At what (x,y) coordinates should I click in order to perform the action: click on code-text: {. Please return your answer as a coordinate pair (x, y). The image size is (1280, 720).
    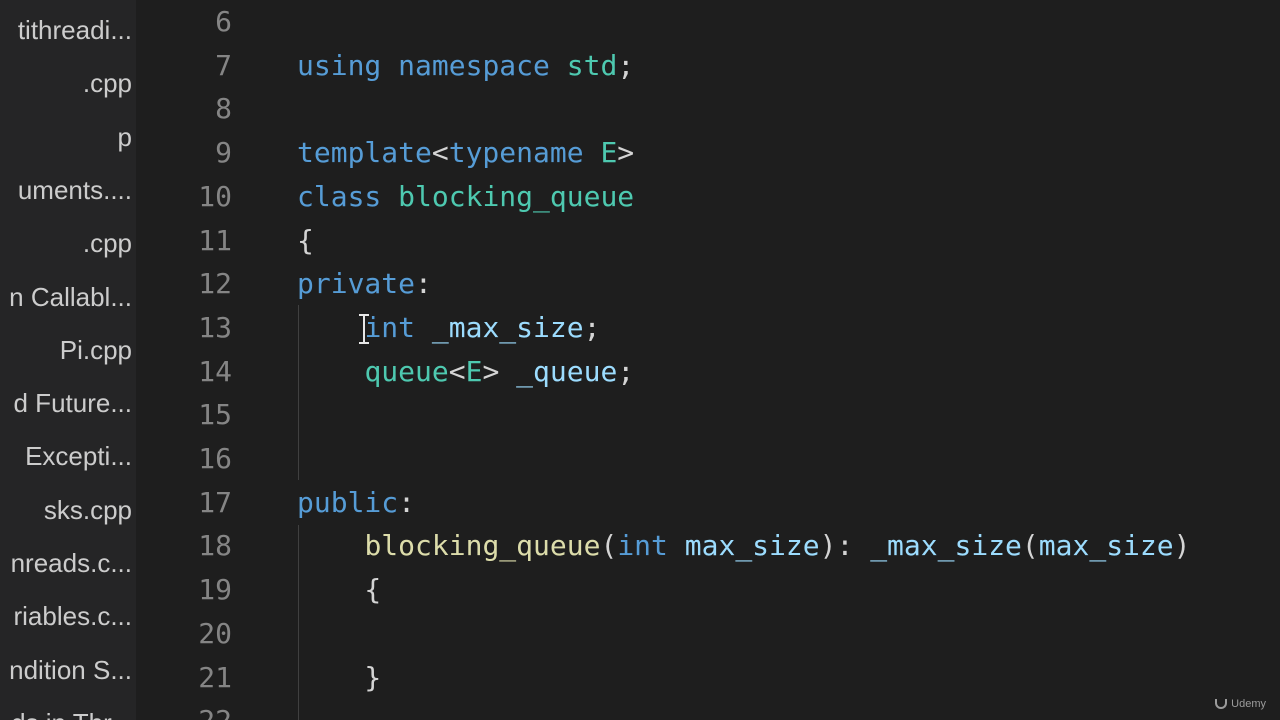
    Looking at the image, I should click on (305, 240).